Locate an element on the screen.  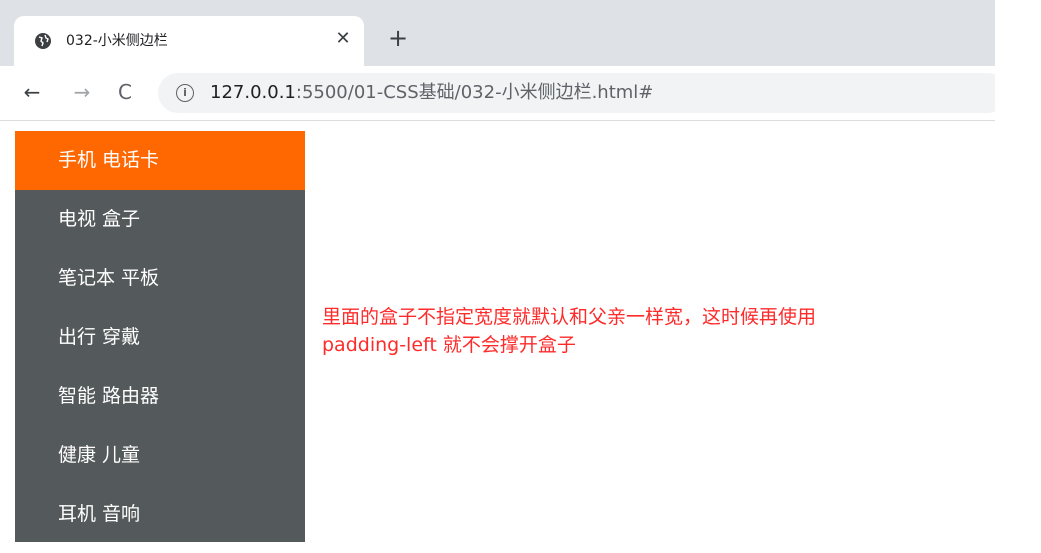
new-tab-button: + is located at coordinates (398, 38).